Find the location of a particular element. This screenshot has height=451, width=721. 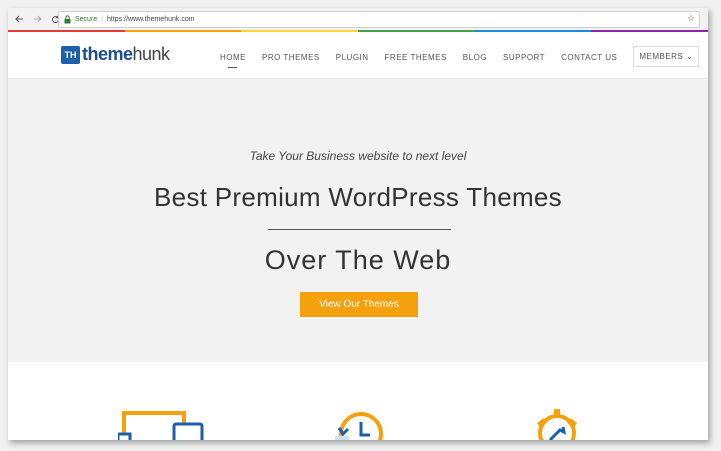

logo-badge: TH is located at coordinates (70, 54).